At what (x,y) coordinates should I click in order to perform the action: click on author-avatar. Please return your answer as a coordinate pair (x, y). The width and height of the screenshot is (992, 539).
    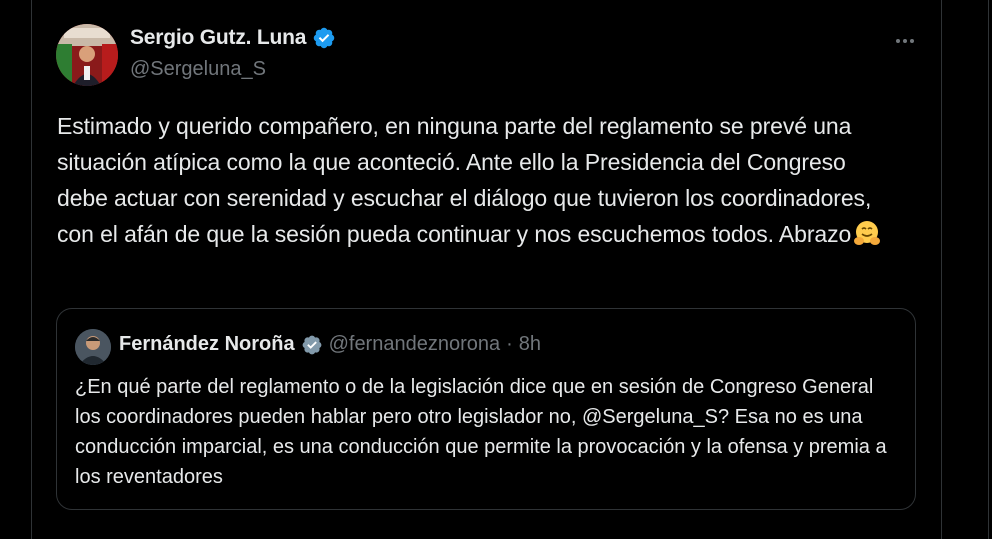
    Looking at the image, I should click on (87, 55).